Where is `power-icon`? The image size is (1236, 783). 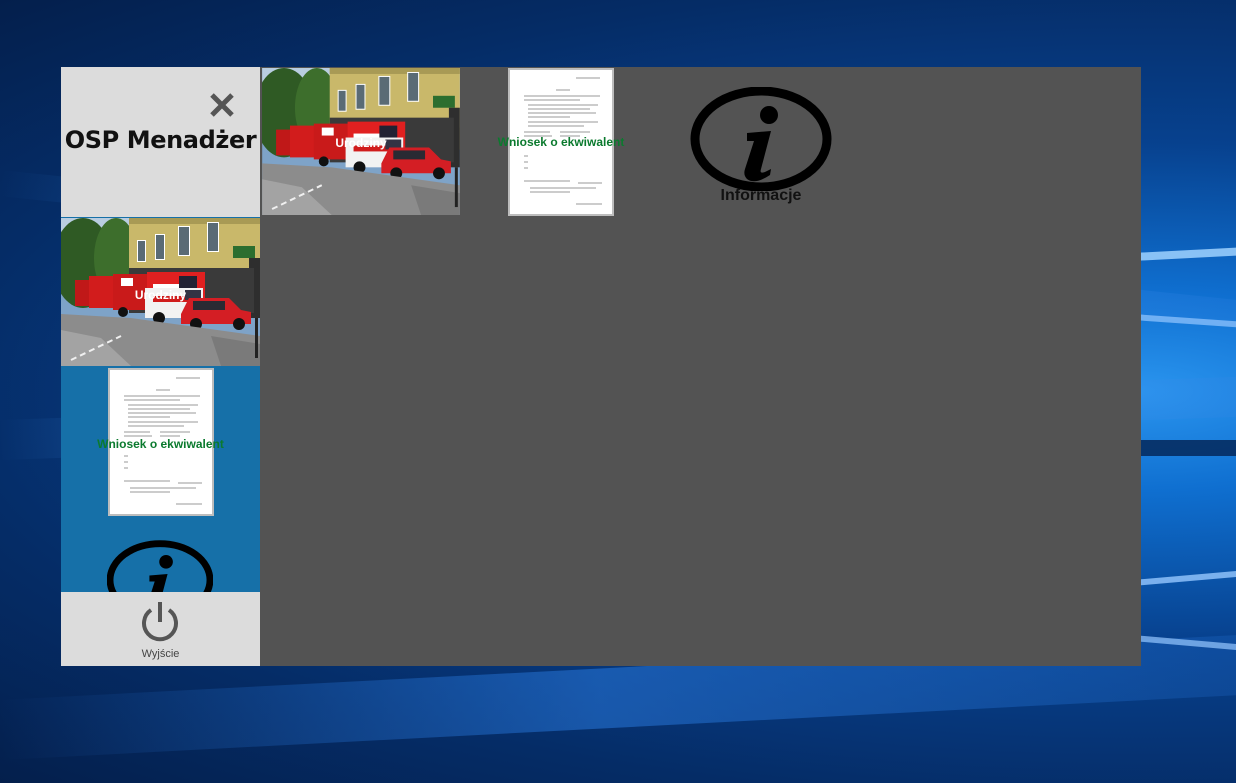
power-icon is located at coordinates (160, 622).